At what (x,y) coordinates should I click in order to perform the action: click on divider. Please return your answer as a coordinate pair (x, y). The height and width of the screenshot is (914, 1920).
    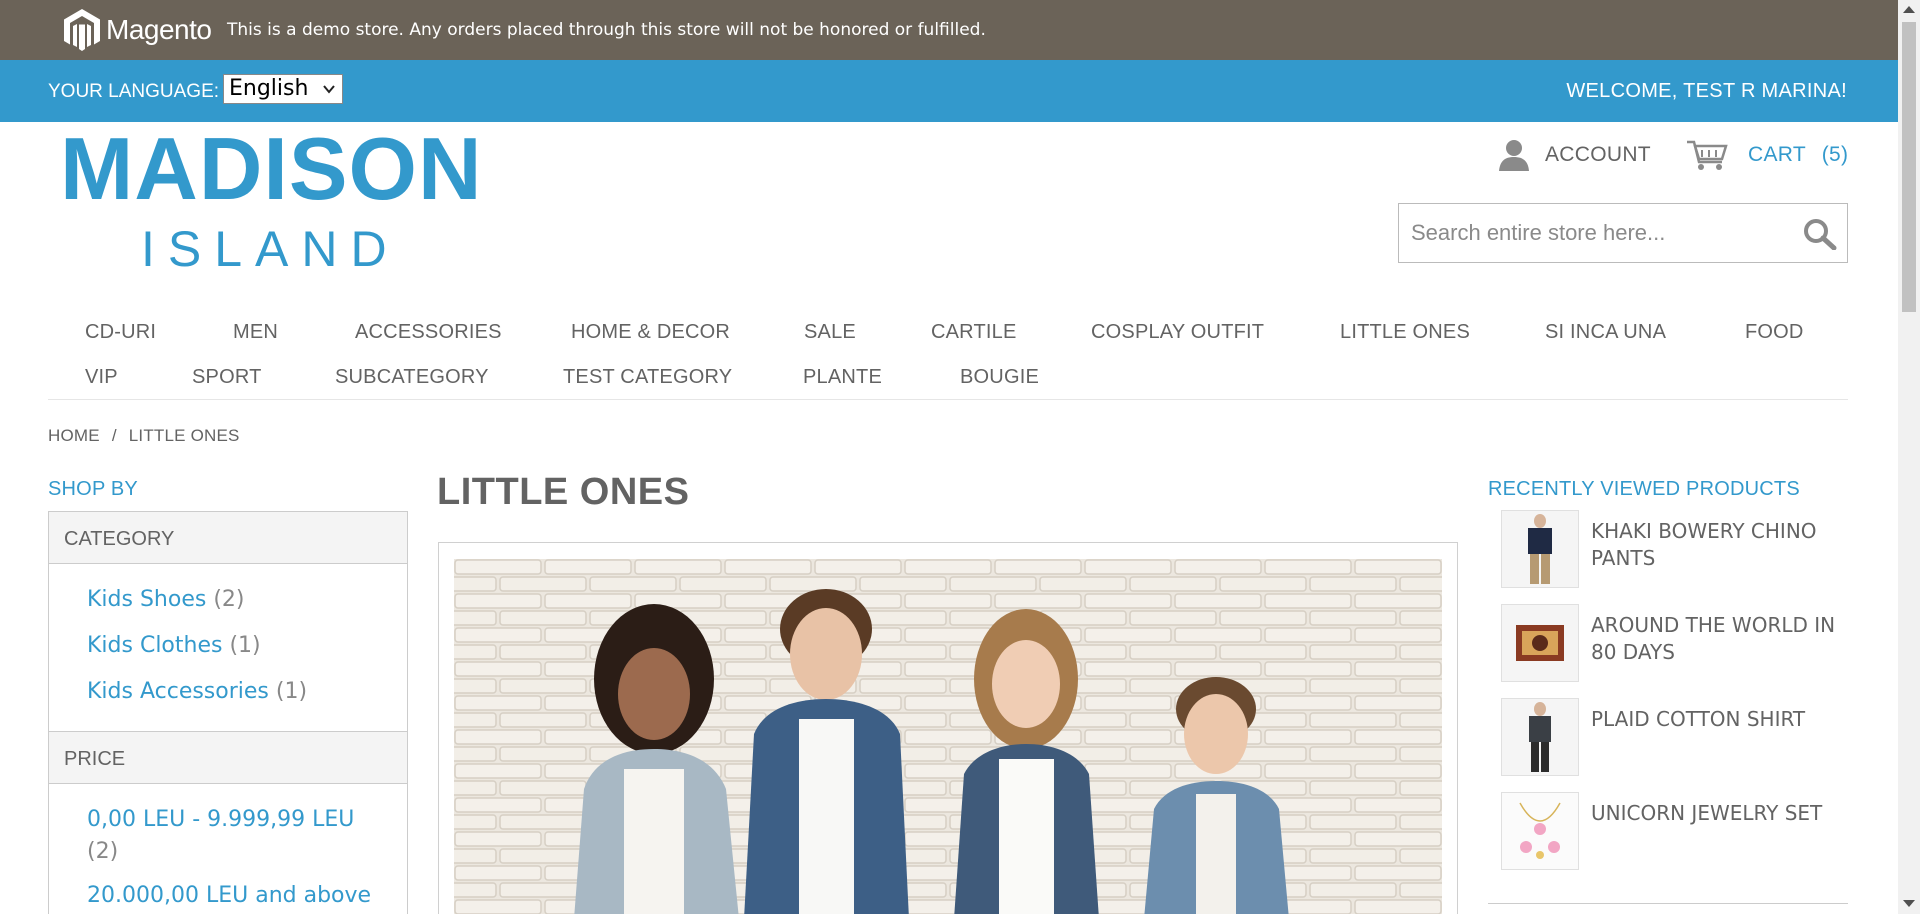
    Looking at the image, I should click on (1668, 903).